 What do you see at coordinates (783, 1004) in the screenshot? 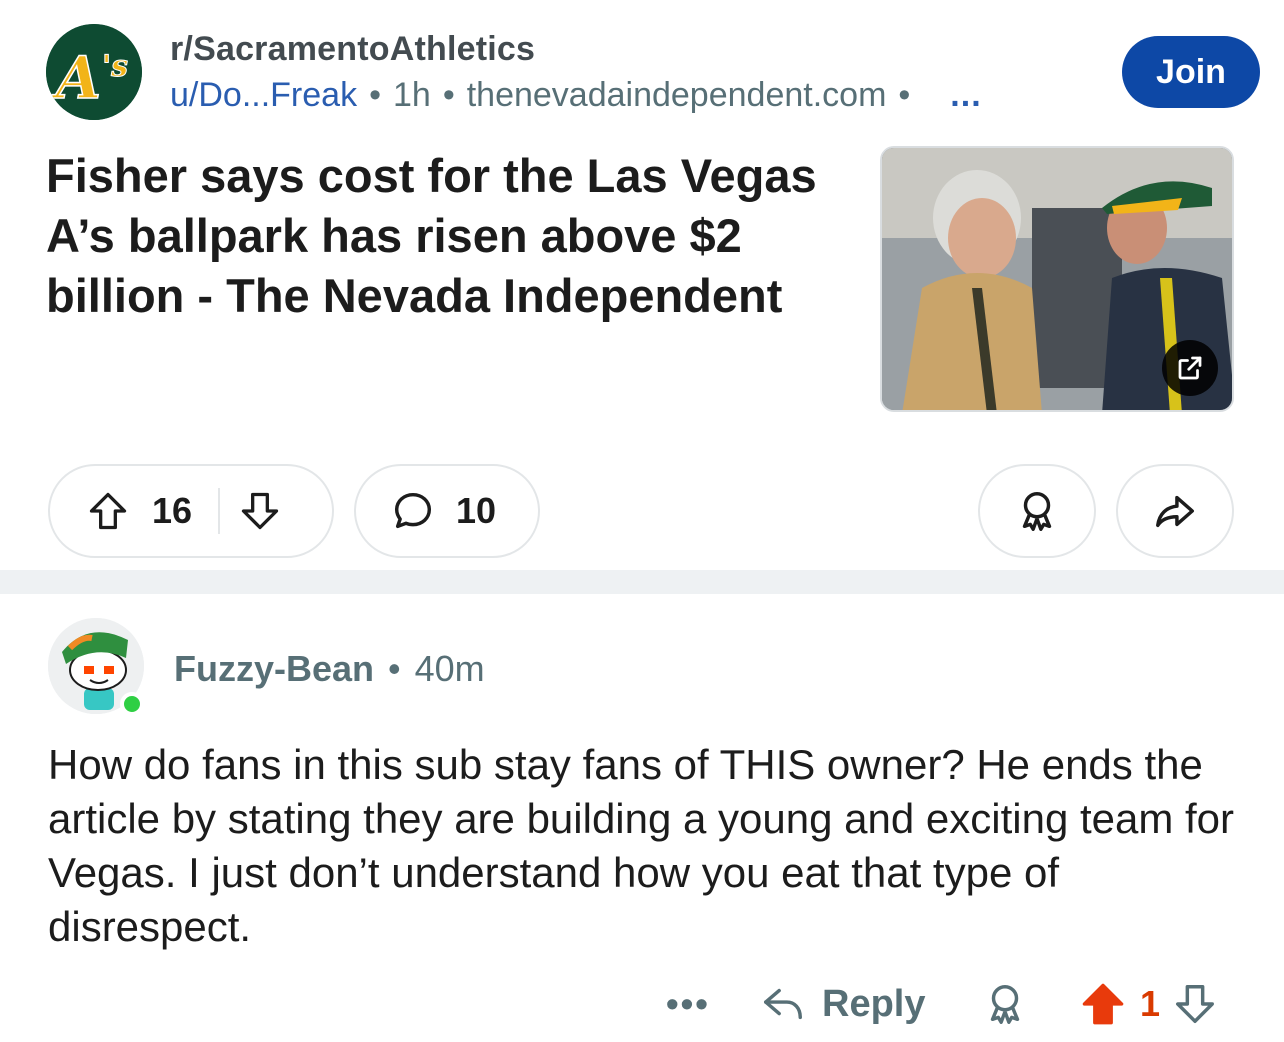
I see `reply-icon` at bounding box center [783, 1004].